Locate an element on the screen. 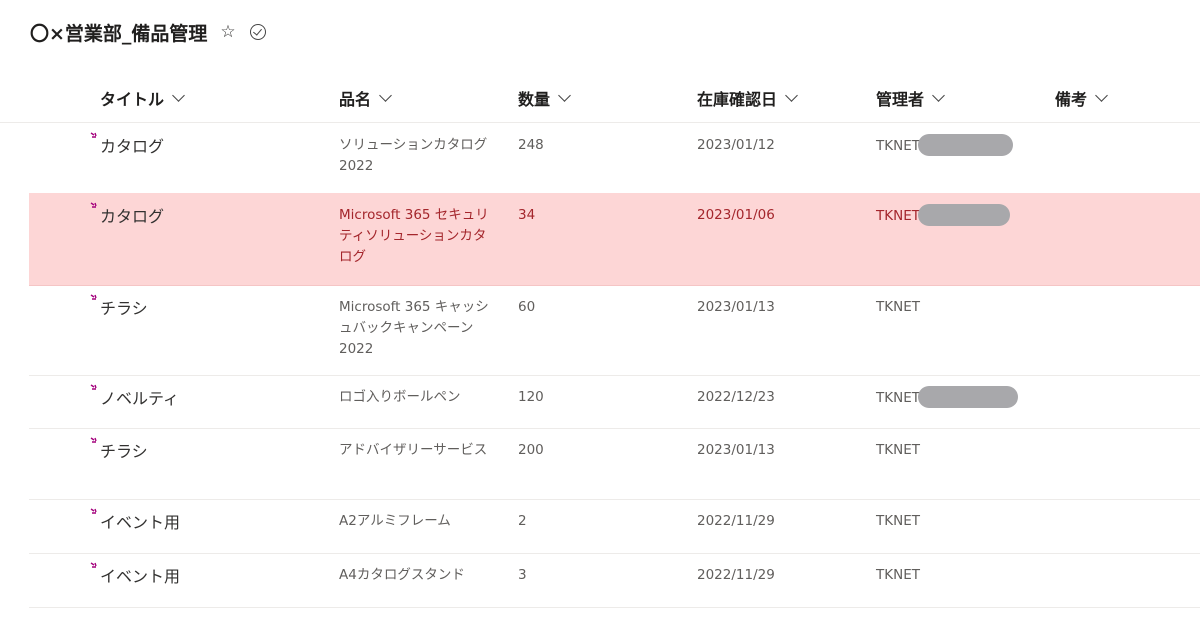  quantity-cell: 120 is located at coordinates (531, 397).